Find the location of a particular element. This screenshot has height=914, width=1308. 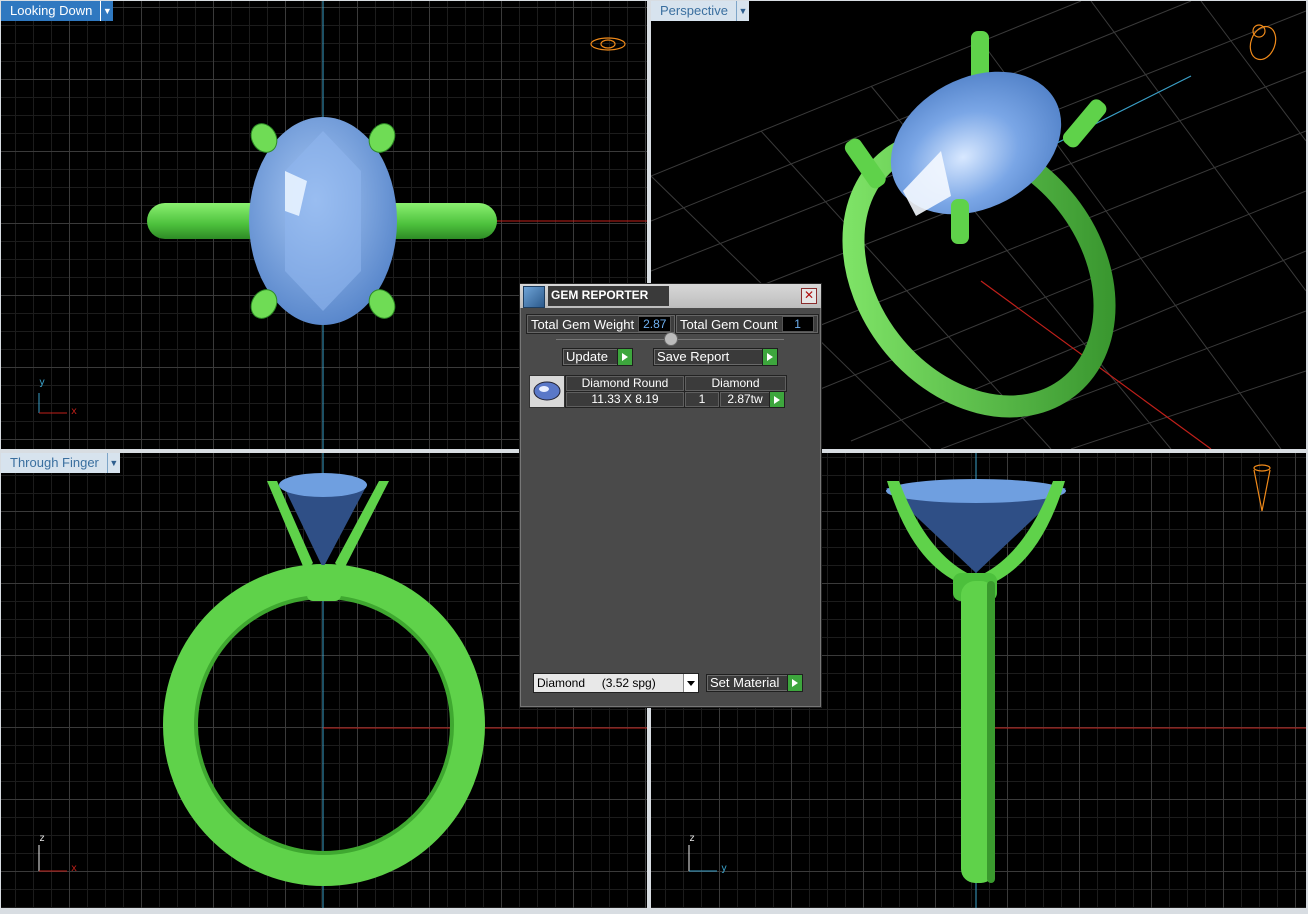

gallery is located at coordinates (324, 583).